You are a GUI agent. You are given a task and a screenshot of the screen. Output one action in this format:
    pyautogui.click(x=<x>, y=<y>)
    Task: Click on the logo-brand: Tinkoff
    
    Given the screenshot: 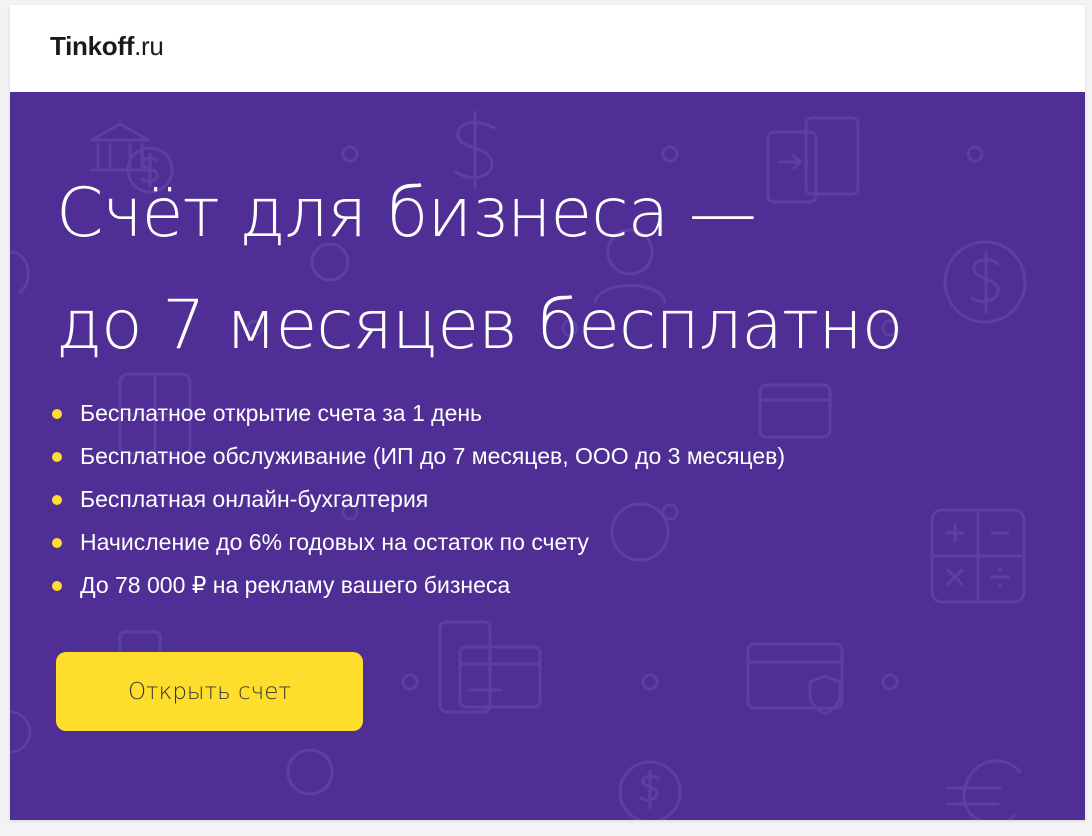 What is the action you would take?
    pyautogui.click(x=92, y=46)
    